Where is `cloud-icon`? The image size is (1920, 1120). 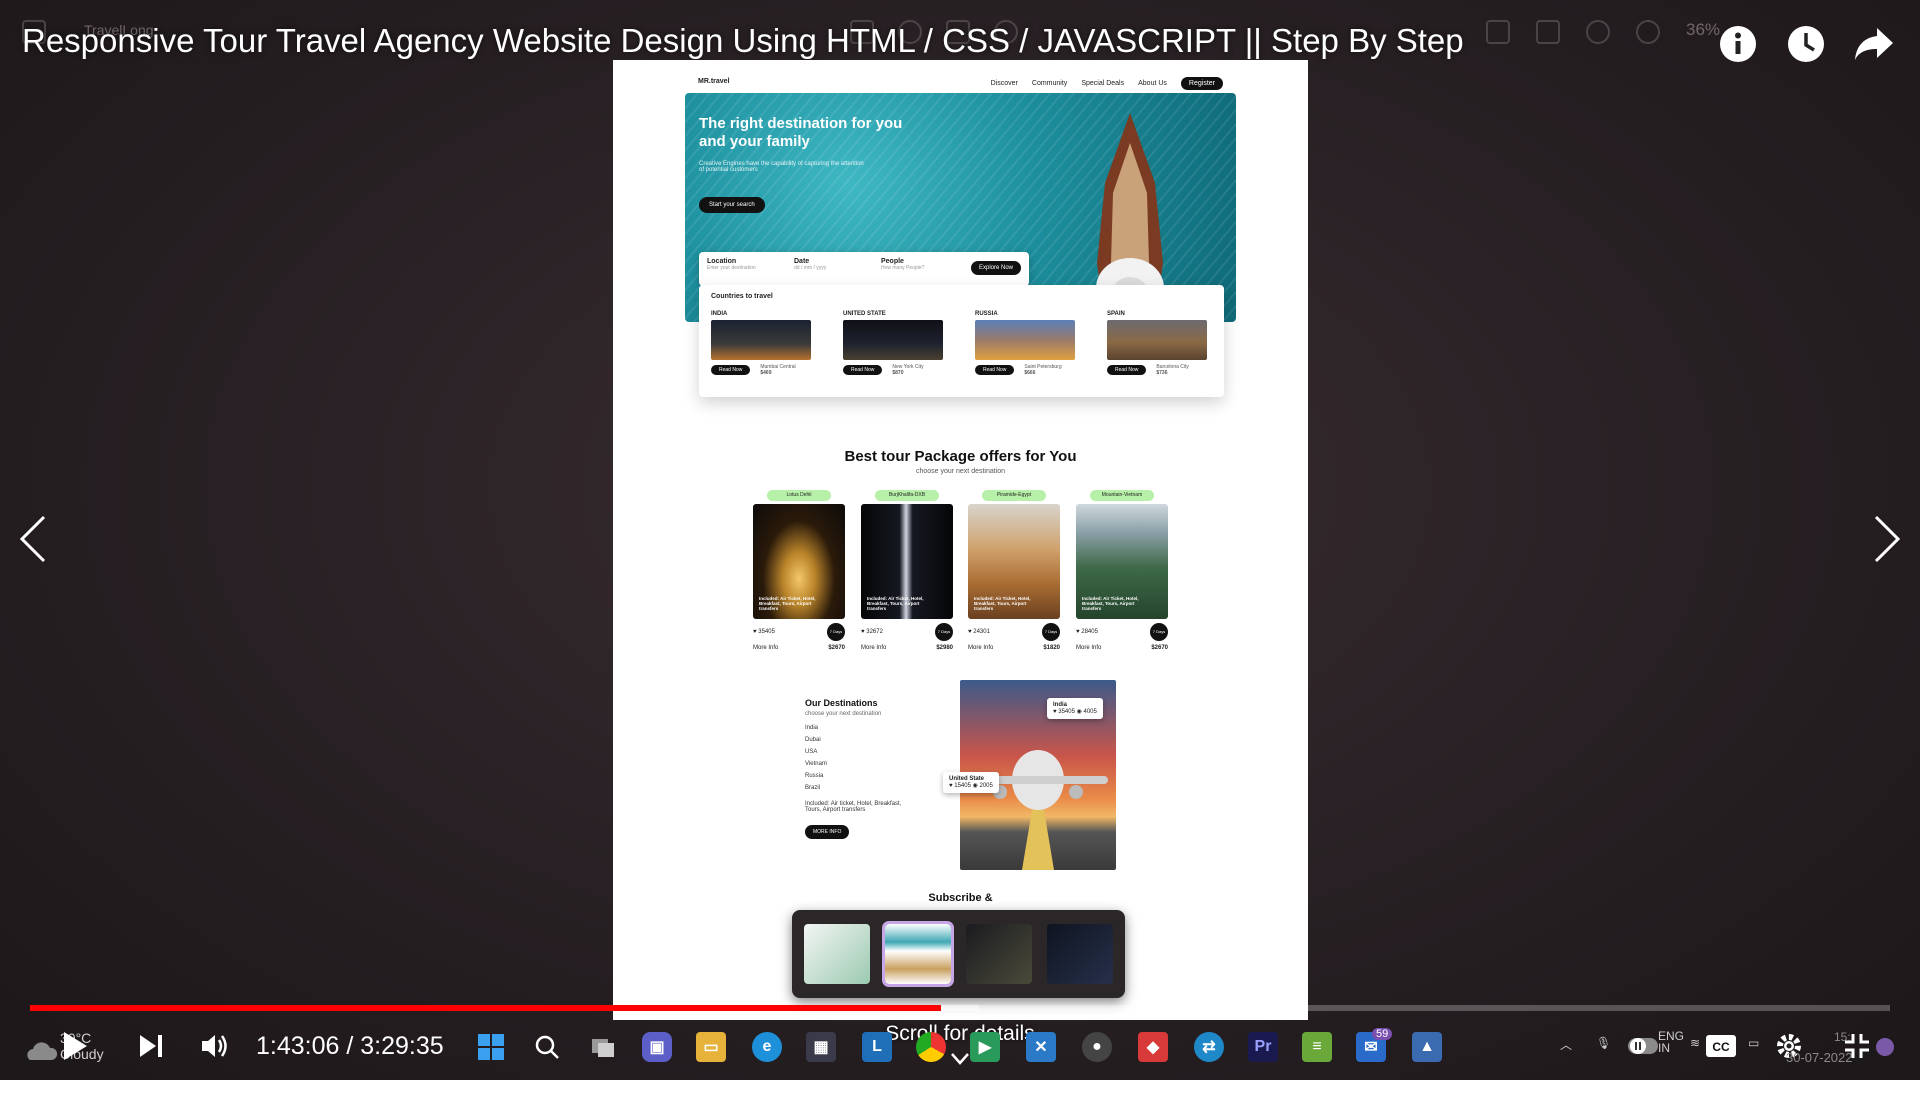 cloud-icon is located at coordinates (42, 1051).